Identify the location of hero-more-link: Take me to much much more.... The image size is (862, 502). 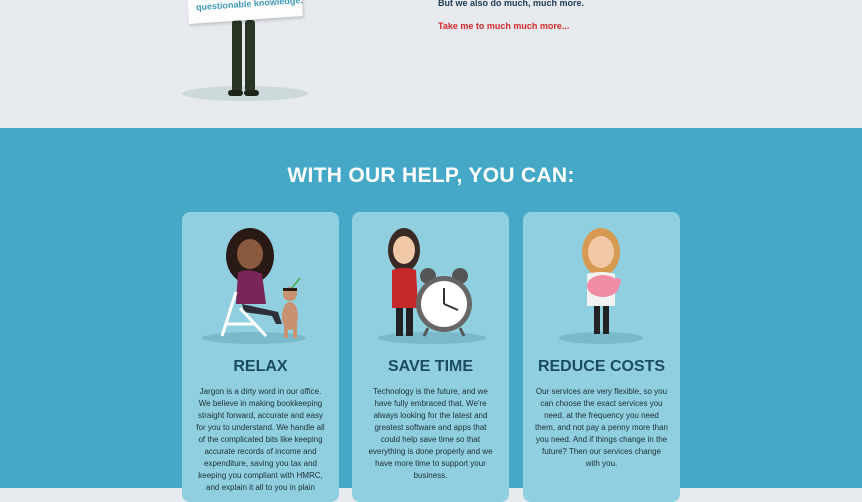
(503, 26).